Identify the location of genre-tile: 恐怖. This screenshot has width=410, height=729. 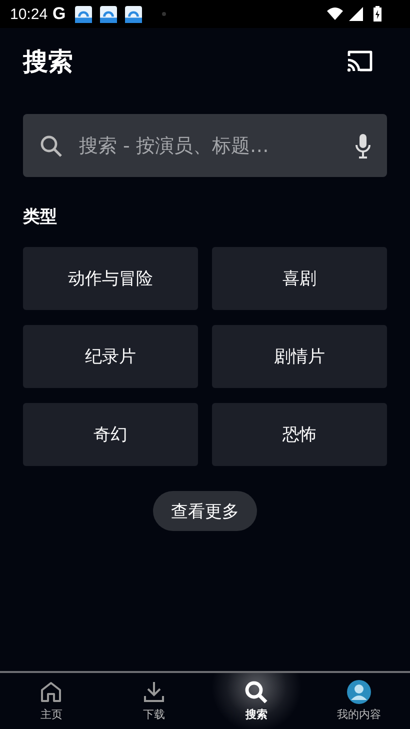
(299, 434).